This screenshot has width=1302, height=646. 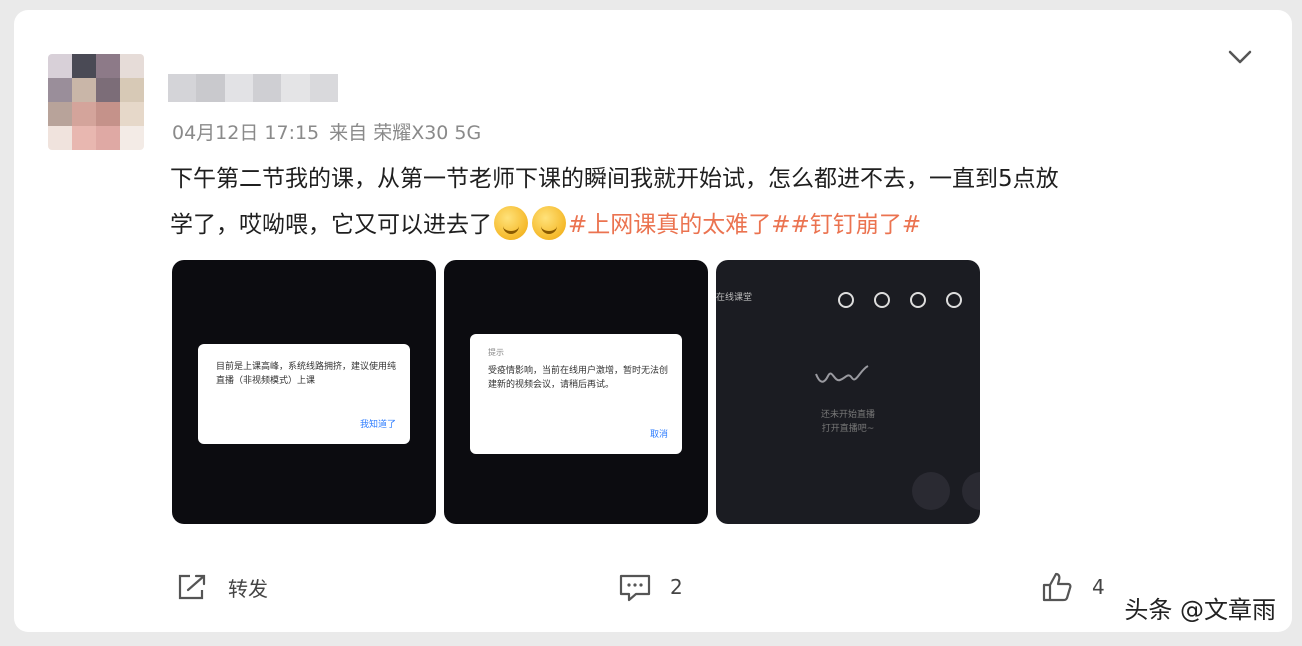 I want to click on dialog-body: 提示 受疫情影响，当前在线用户激增，暂时无法创建新的视频会议，请稍后再试。, so click(x=578, y=369).